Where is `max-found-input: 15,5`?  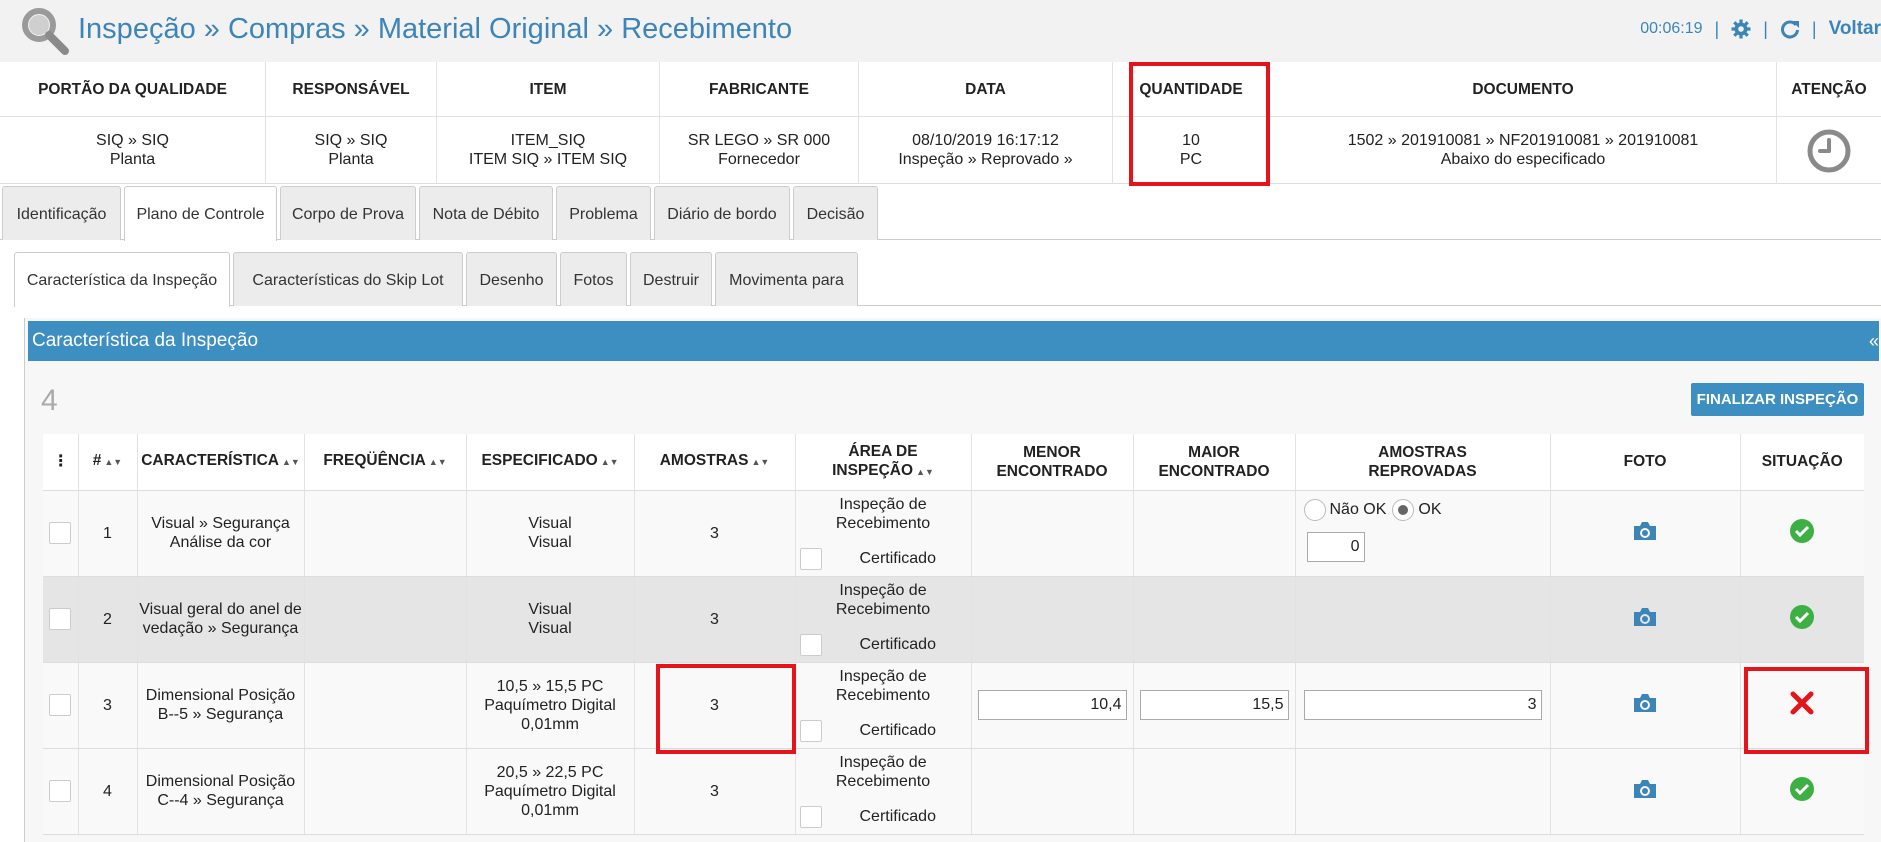
max-found-input: 15,5 is located at coordinates (1214, 705).